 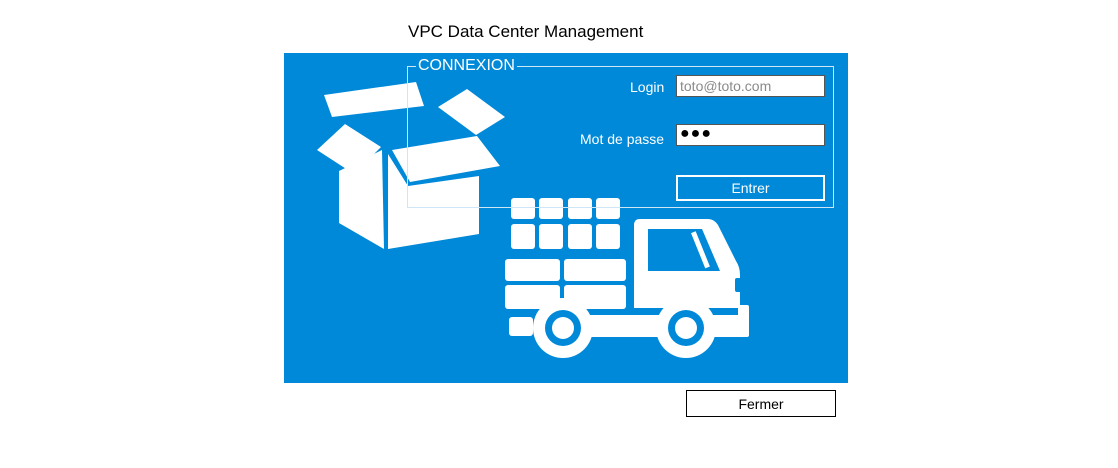 What do you see at coordinates (750, 188) in the screenshot?
I see `enter-button: Entrer` at bounding box center [750, 188].